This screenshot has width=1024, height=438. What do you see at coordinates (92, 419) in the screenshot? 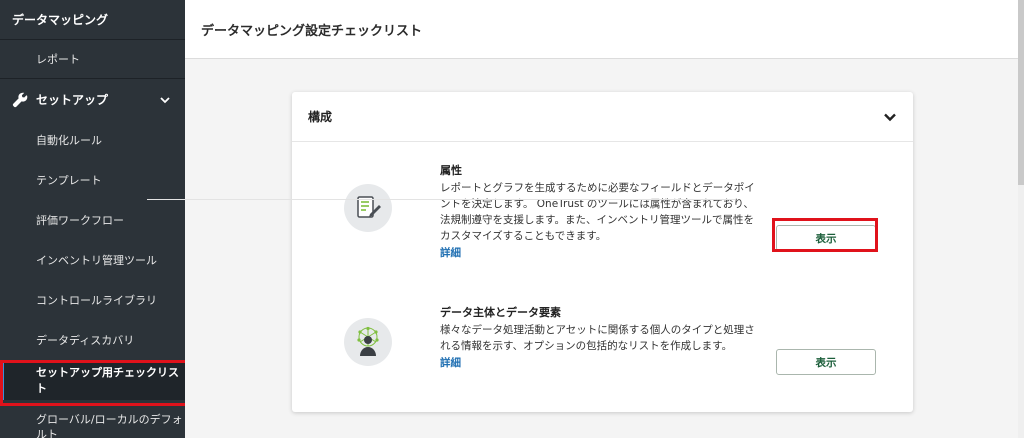
I see `sidebar-item-global-local-defaults: グローバル/ローカルのデフォルト` at bounding box center [92, 419].